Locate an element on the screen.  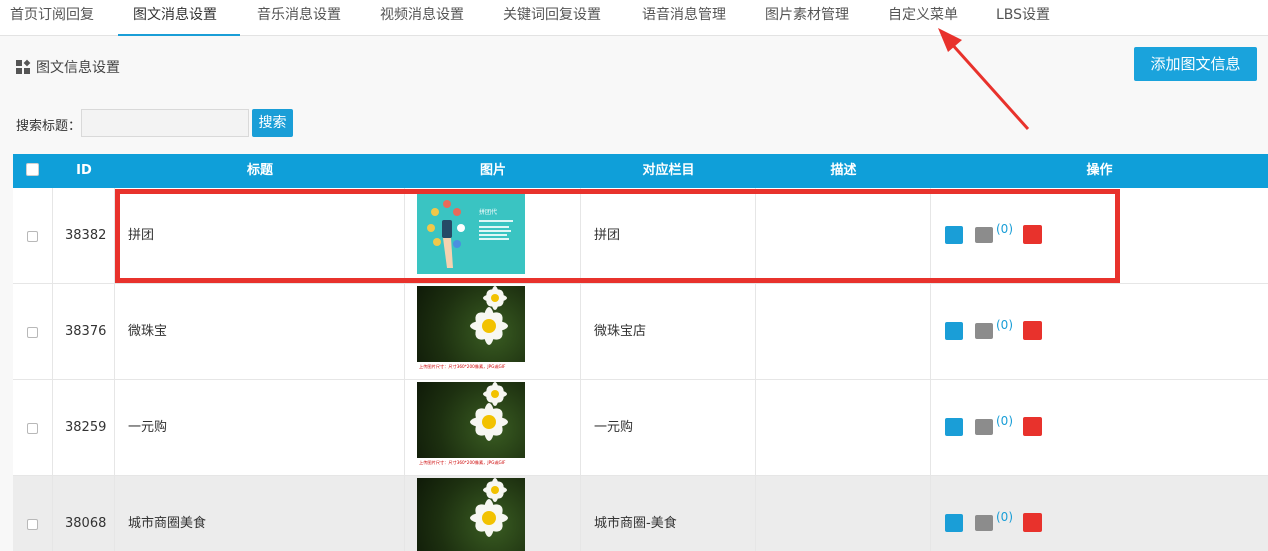
tab-voice-message-management: 语音消息管理 is located at coordinates (684, 18).